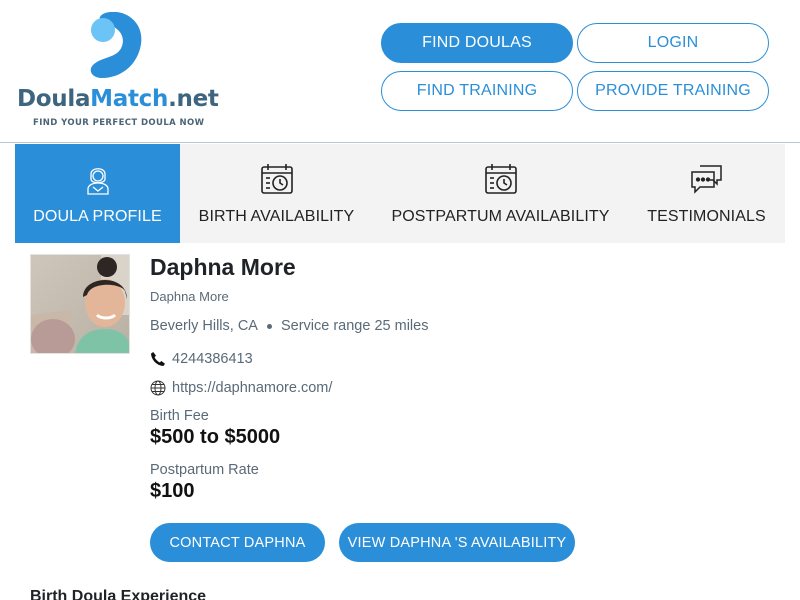 This screenshot has height=600, width=800. Describe the element at coordinates (673, 43) in the screenshot. I see `login-button: LOGIN` at that location.